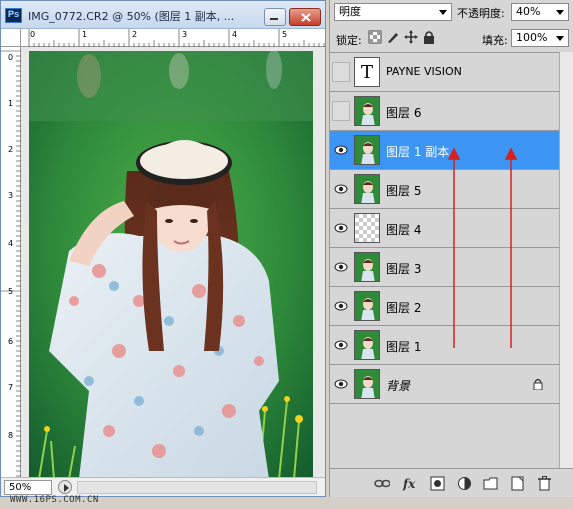 Image resolution: width=573 pixels, height=509 pixels. What do you see at coordinates (350, 11) in the screenshot?
I see `blend-mode-value: 明度` at bounding box center [350, 11].